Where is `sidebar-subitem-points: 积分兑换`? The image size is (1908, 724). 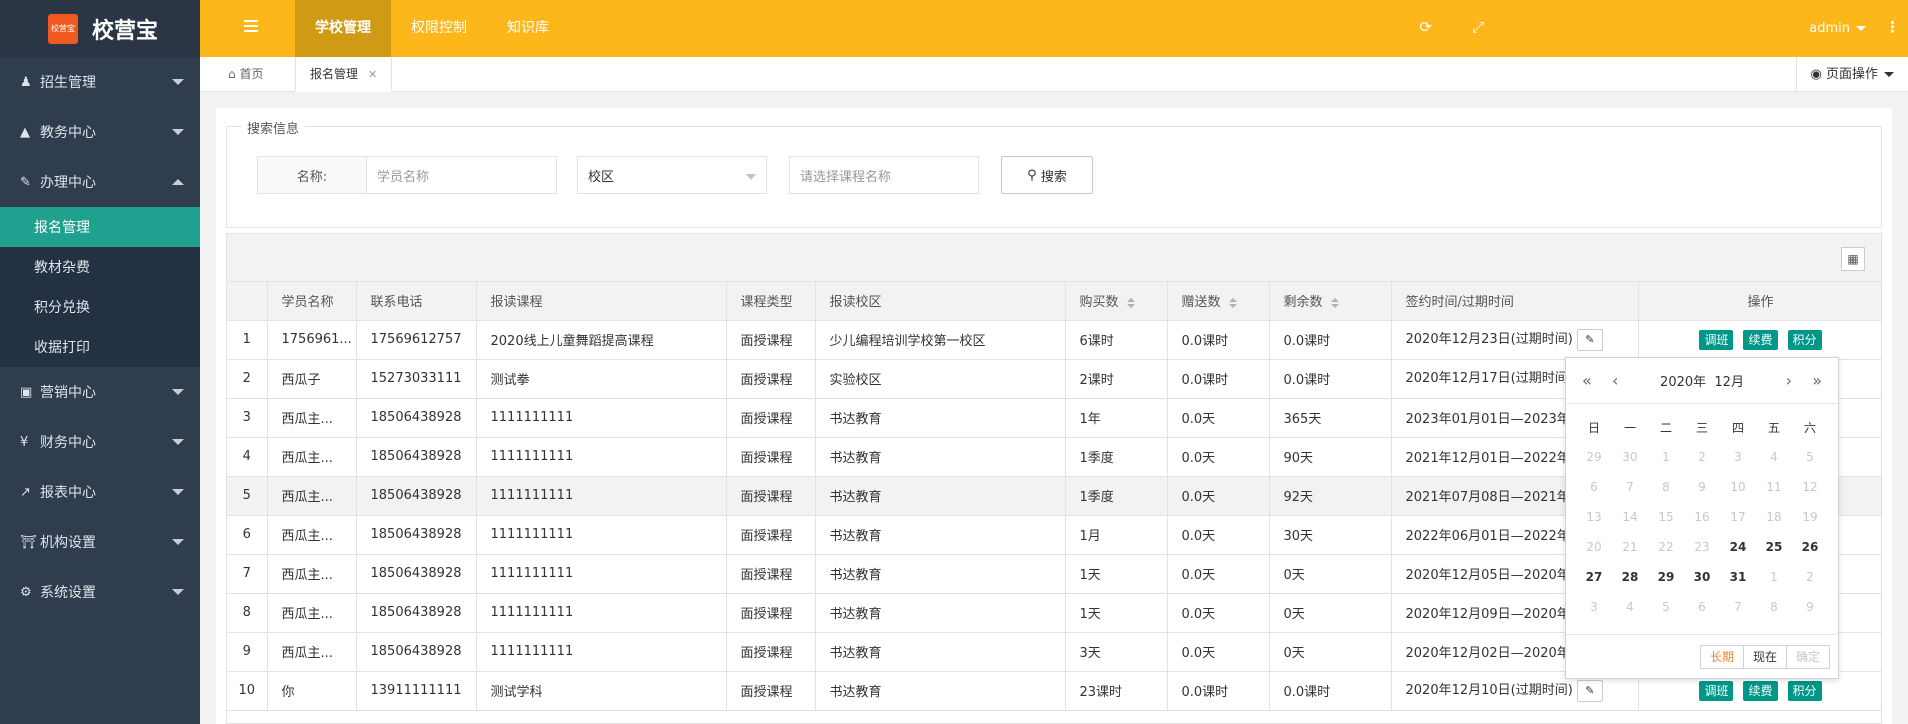 sidebar-subitem-points: 积分兑换 is located at coordinates (100, 307).